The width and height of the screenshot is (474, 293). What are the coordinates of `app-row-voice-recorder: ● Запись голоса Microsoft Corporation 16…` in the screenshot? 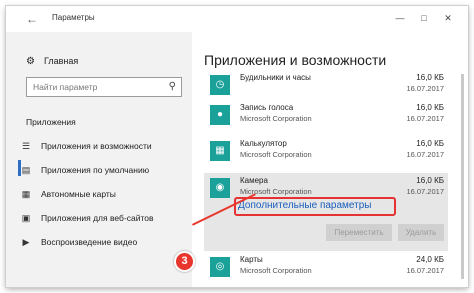 It's located at (326, 115).